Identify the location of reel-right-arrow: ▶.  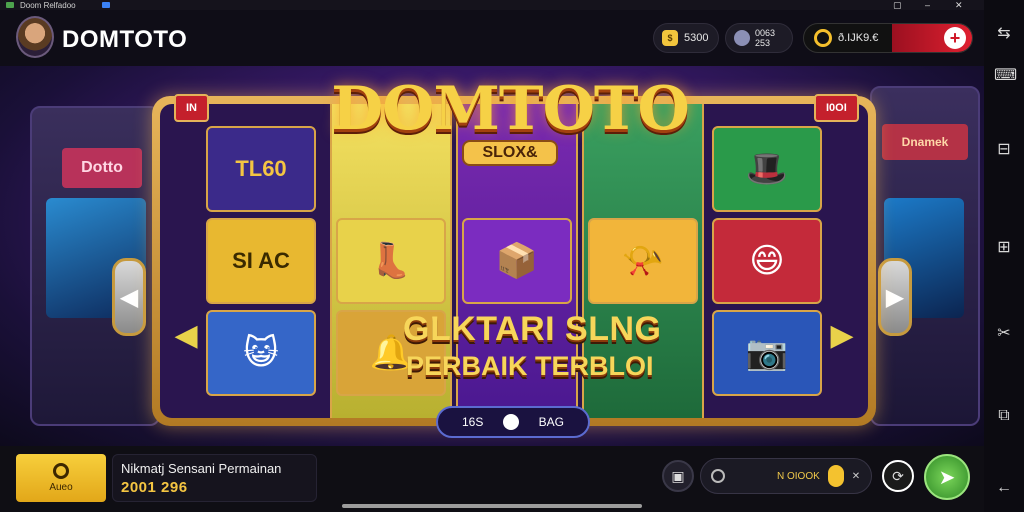
(842, 335).